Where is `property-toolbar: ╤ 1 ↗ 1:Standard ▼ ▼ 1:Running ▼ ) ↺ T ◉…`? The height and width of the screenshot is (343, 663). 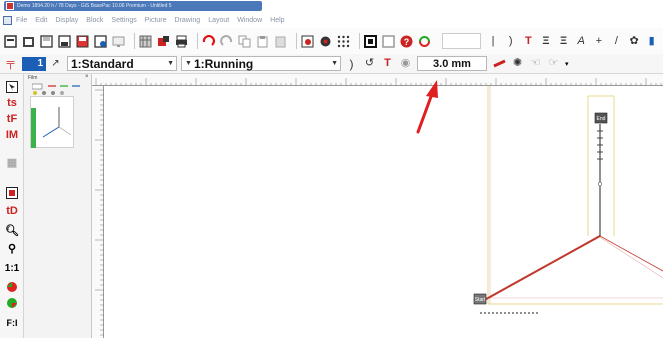
property-toolbar: ╤ 1 ↗ 1:Standard ▼ ▼ 1:Running ▼ ) ↺ T ◉… is located at coordinates (331, 64).